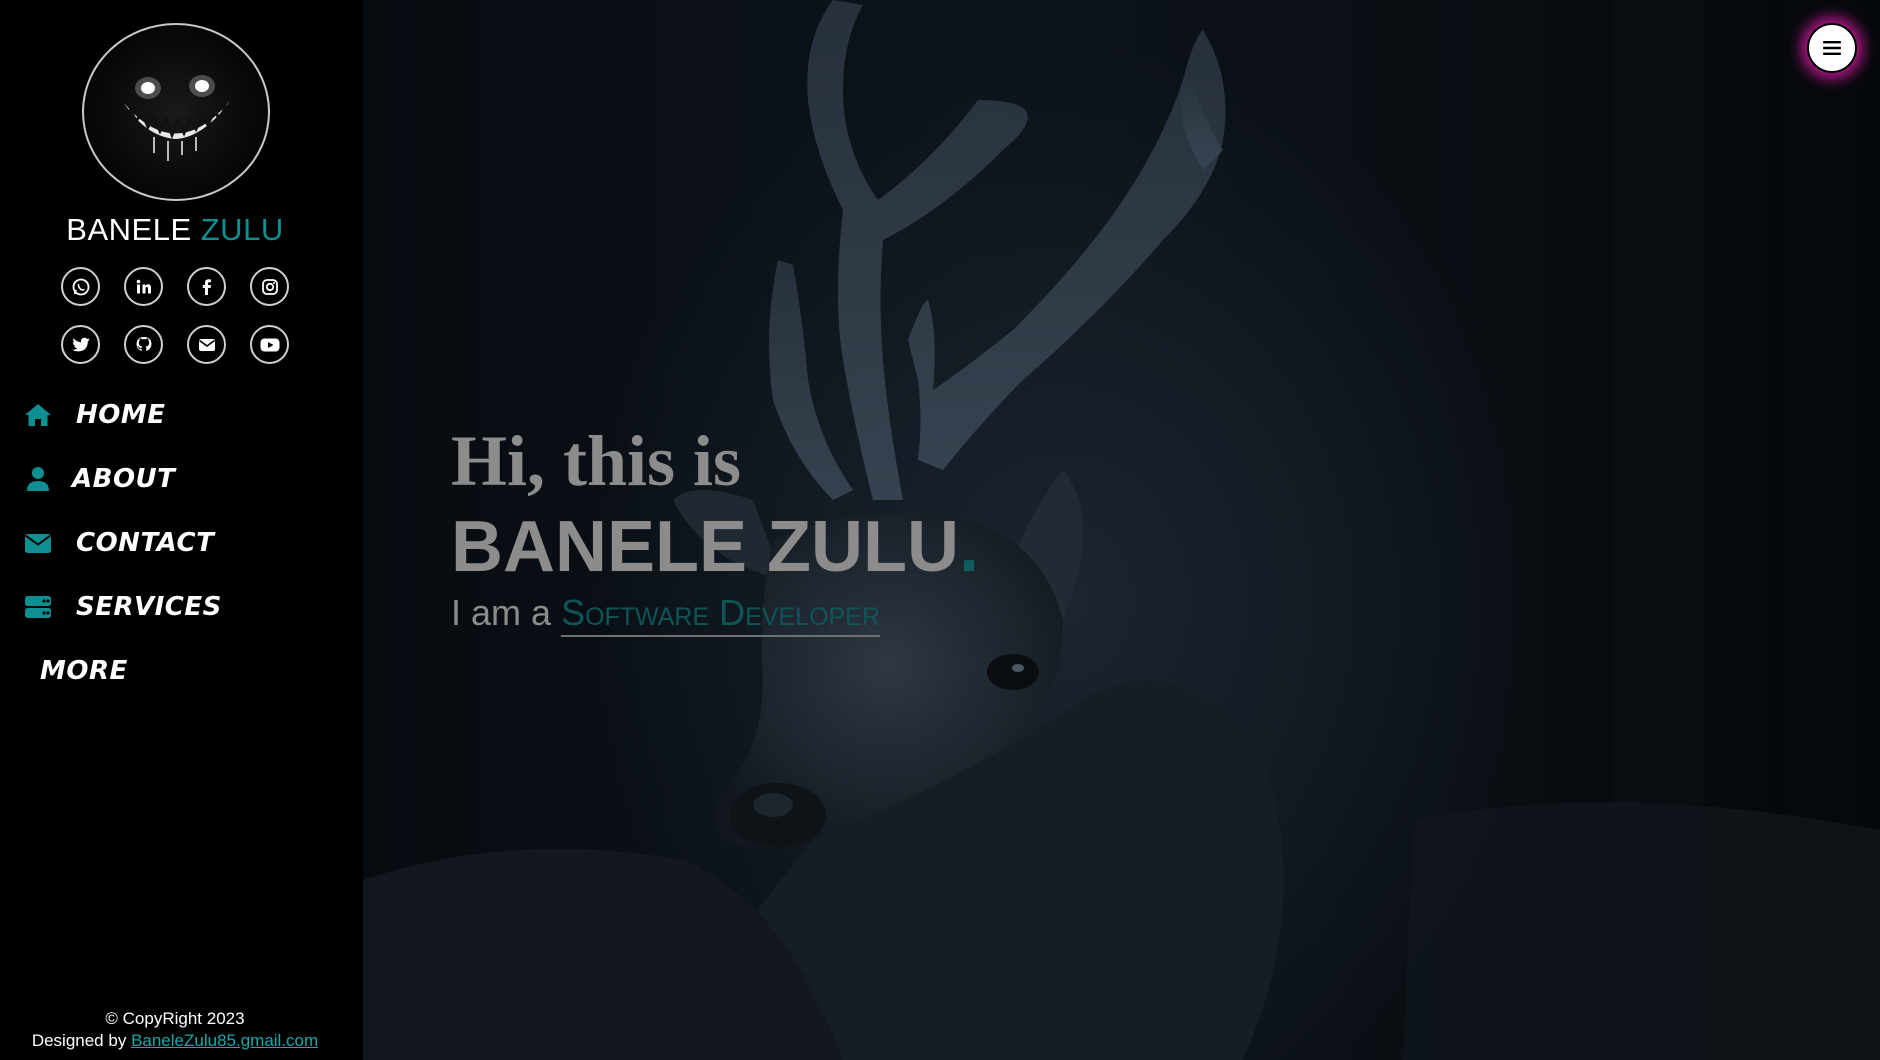 The image size is (1880, 1060). What do you see at coordinates (269, 344) in the screenshot?
I see `youtube-icon` at bounding box center [269, 344].